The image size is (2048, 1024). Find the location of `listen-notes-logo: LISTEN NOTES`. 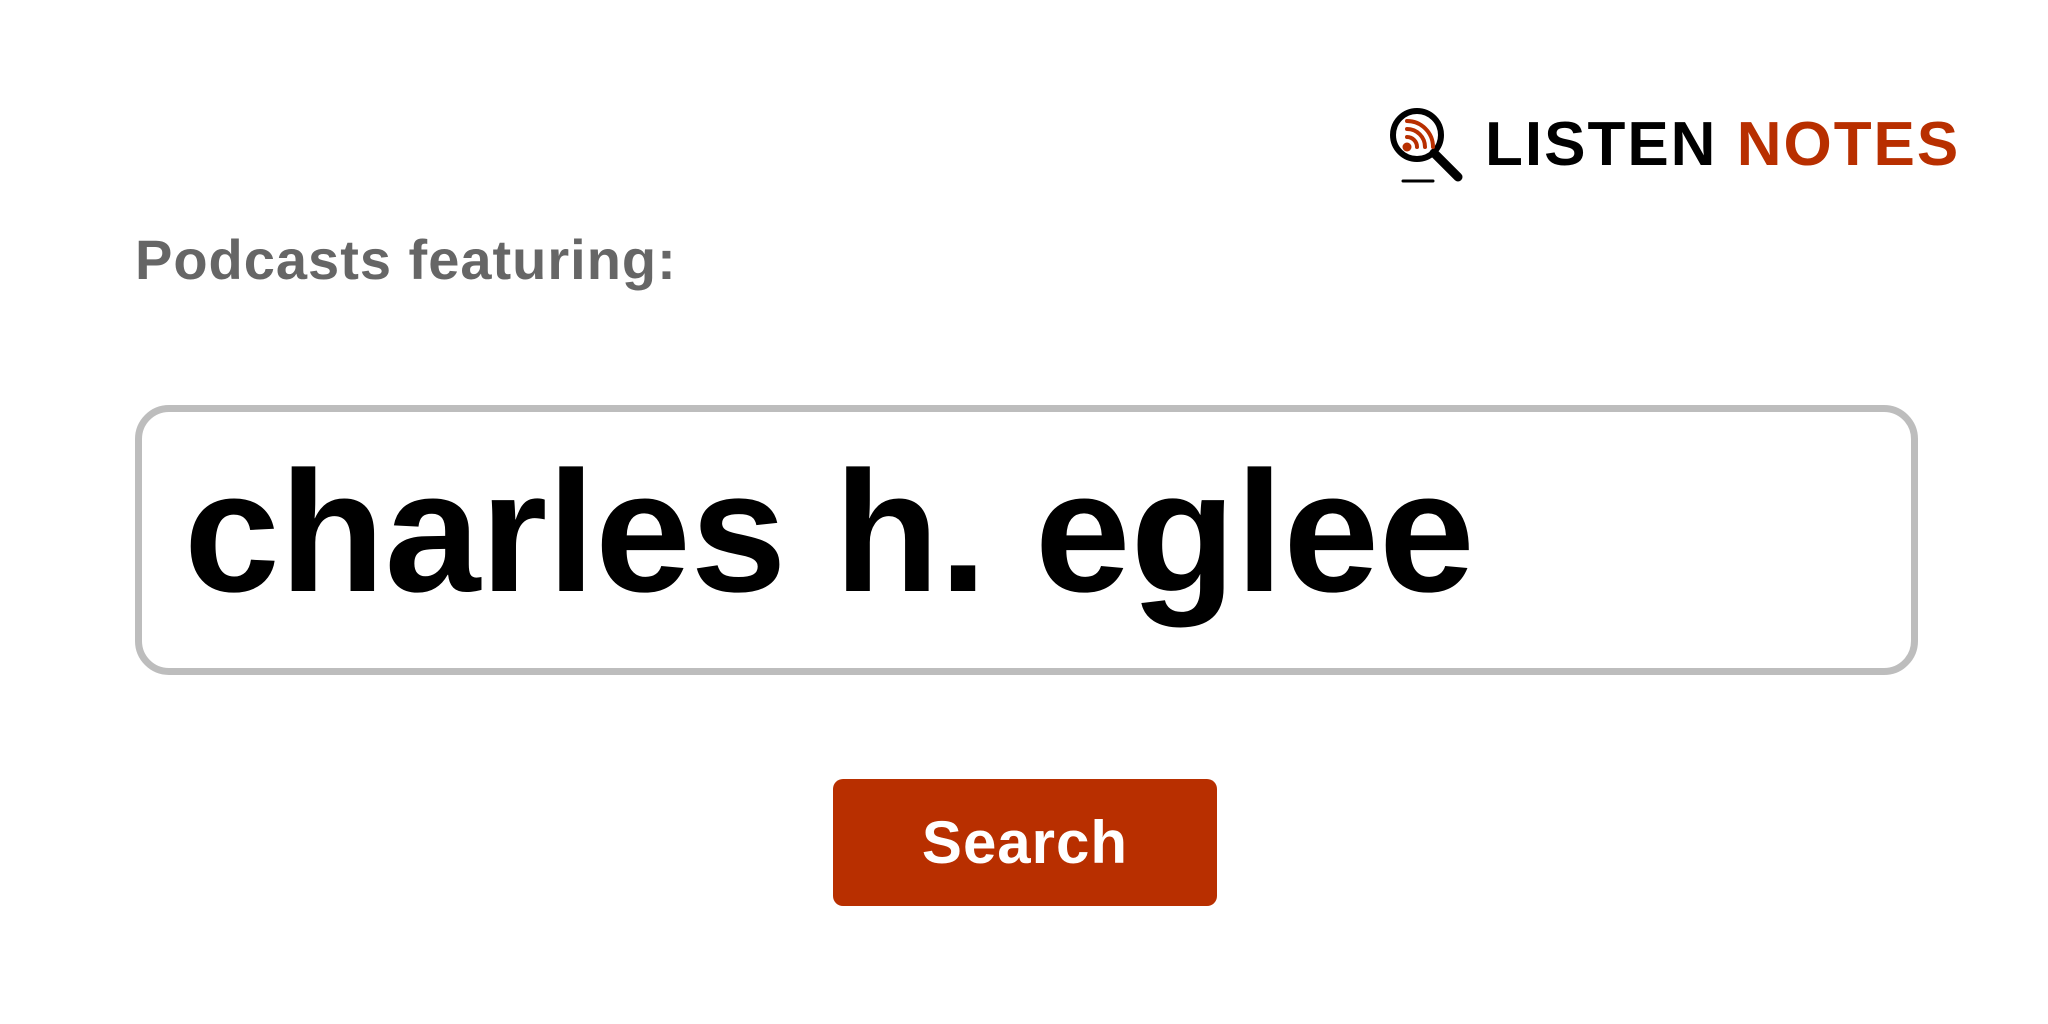

listen-notes-logo: LISTEN NOTES is located at coordinates (1672, 145).